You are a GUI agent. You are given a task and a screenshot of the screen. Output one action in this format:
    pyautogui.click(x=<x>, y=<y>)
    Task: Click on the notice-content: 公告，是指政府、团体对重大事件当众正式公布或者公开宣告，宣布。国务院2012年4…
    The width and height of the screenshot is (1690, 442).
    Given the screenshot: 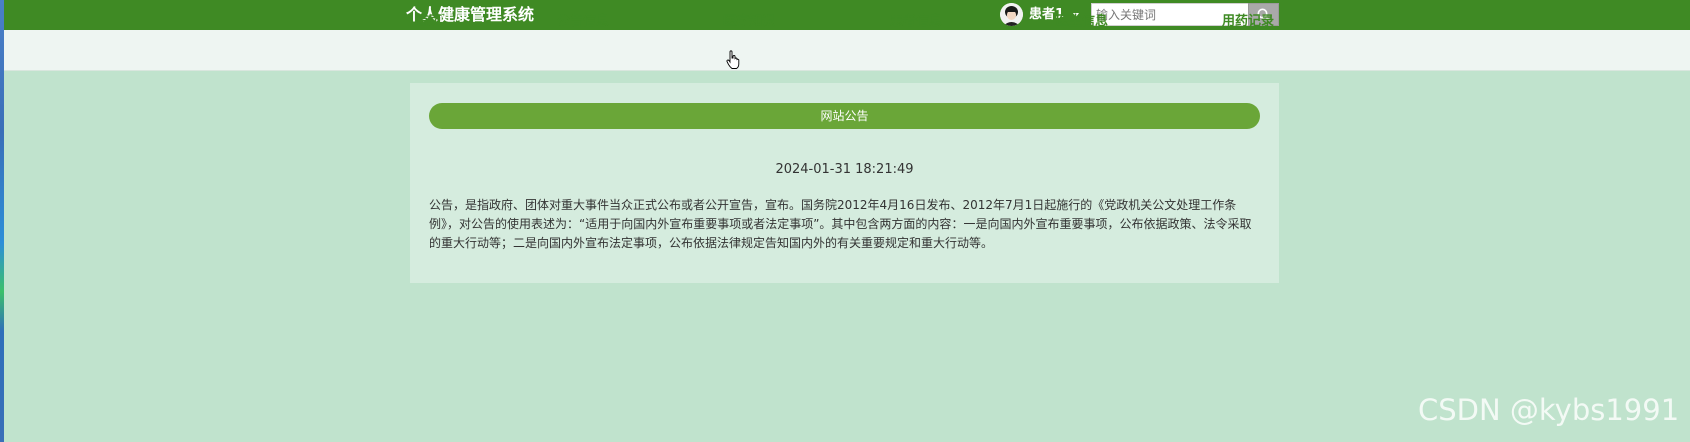 What is the action you would take?
    pyautogui.click(x=840, y=224)
    